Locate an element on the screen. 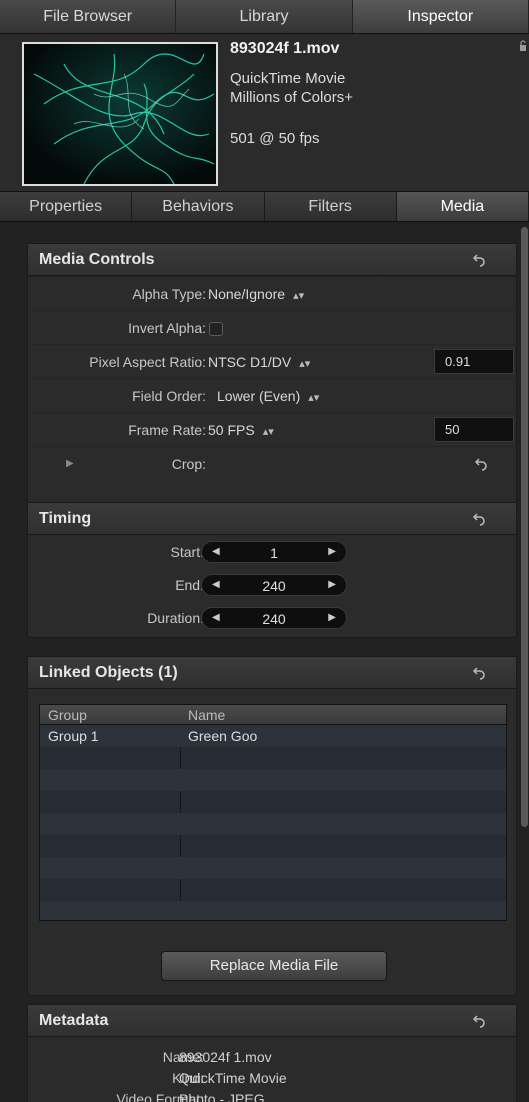  duration-value: 240 is located at coordinates (274, 619).